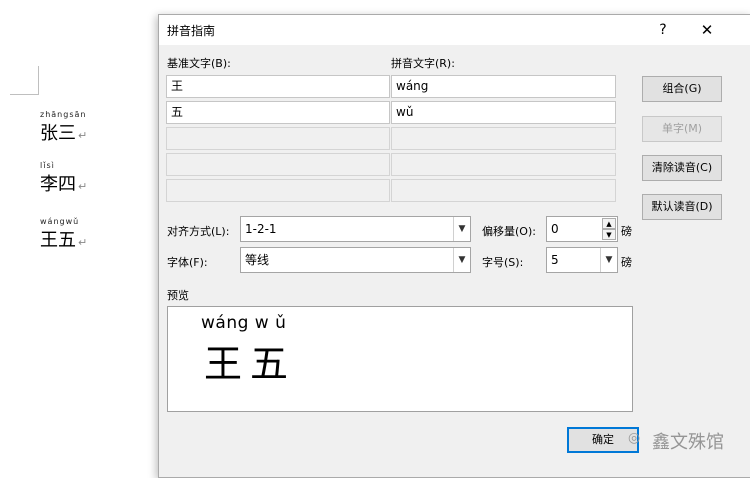 The height and width of the screenshot is (478, 750). Describe the element at coordinates (355, 229) in the screenshot. I see `alignment-select: 1-2-1 ▼` at that location.